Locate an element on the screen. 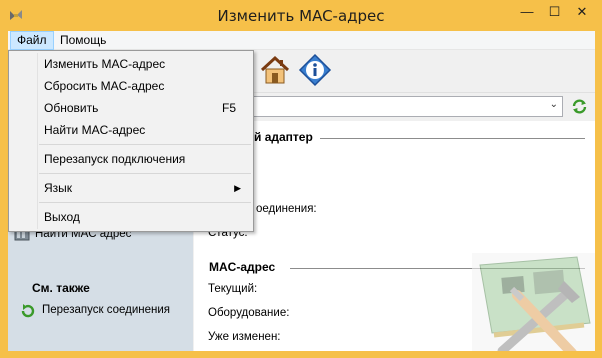 The height and width of the screenshot is (358, 602). menu-item-refresh: Обновить F5 is located at coordinates (131, 108).